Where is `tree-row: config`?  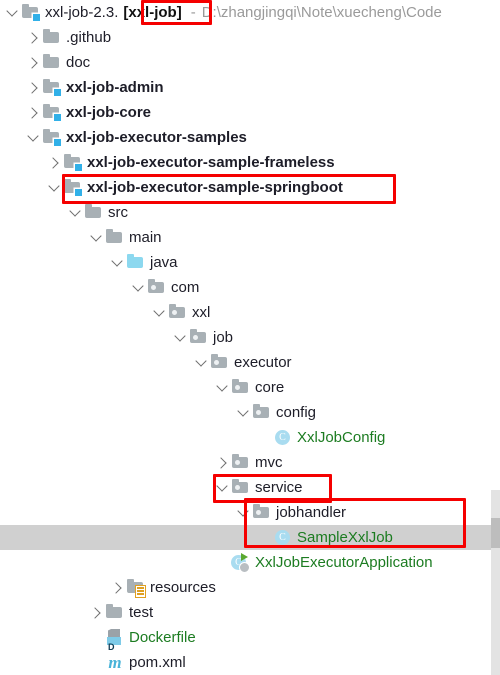
tree-row: config is located at coordinates (250, 412).